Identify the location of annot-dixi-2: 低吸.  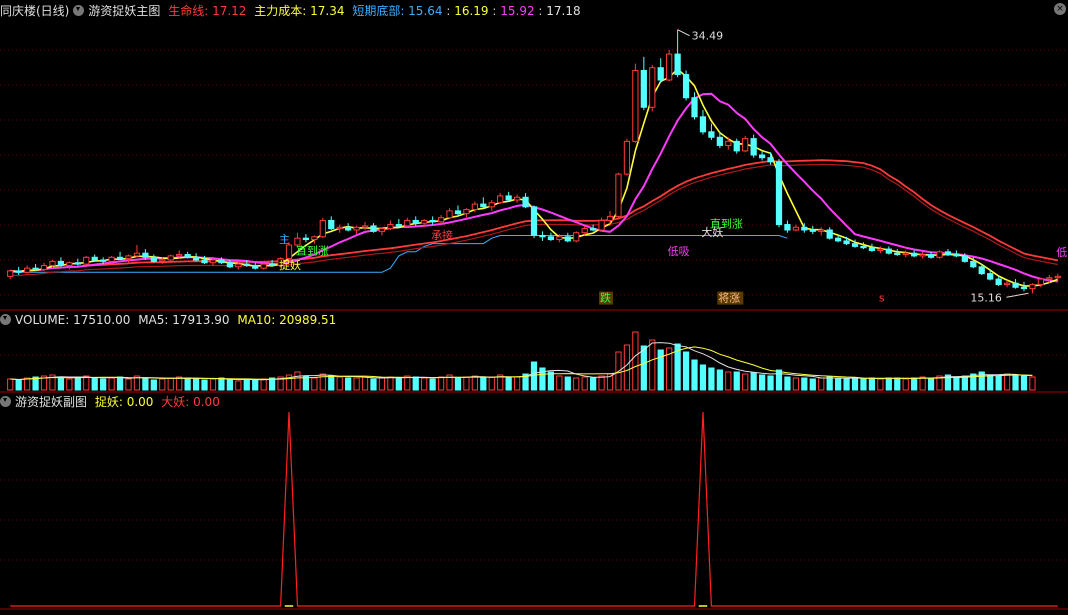
(1062, 252).